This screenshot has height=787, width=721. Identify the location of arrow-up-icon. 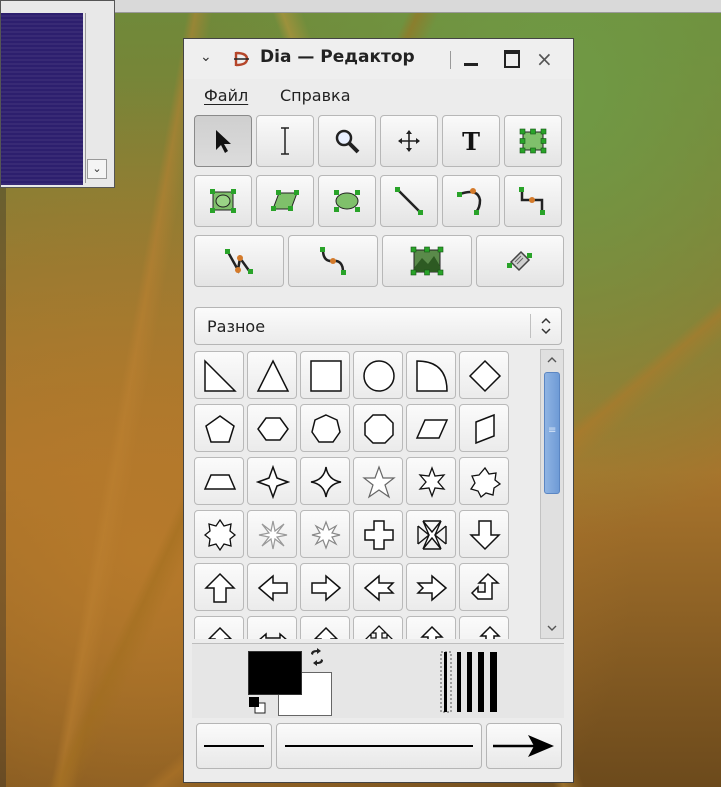
(220, 587).